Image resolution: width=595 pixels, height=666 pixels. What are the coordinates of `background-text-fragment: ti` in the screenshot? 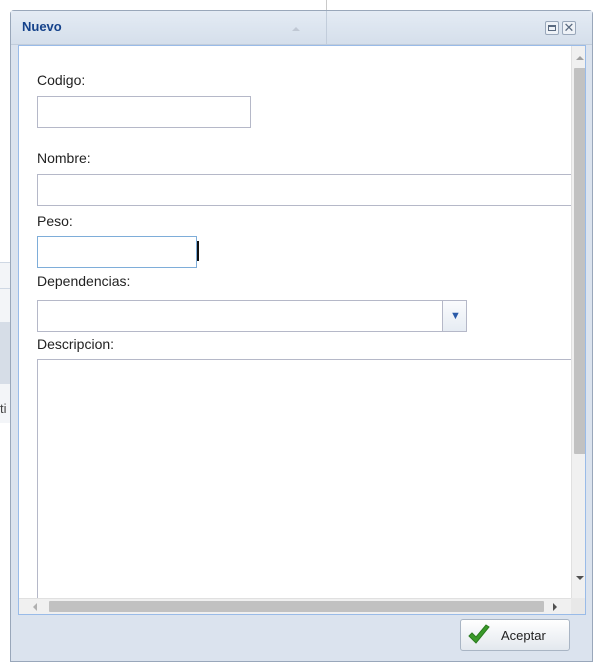 It's located at (3, 408).